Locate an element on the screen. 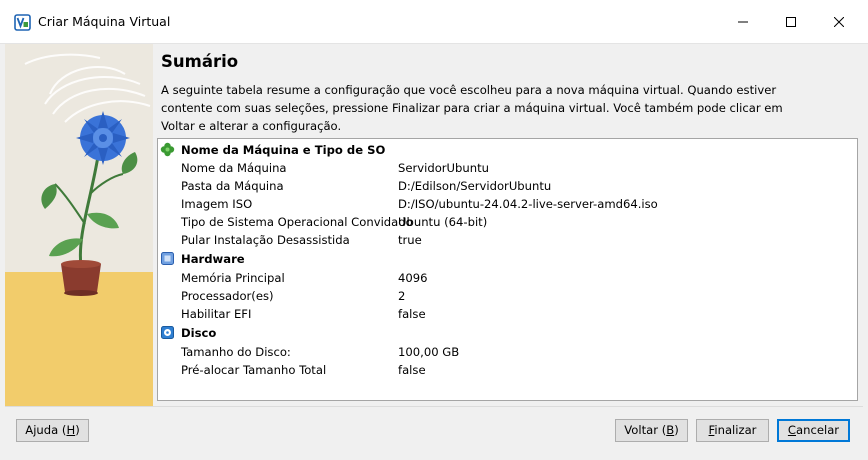  row-key: Pré-alocar Tamanho Total is located at coordinates (254, 370).